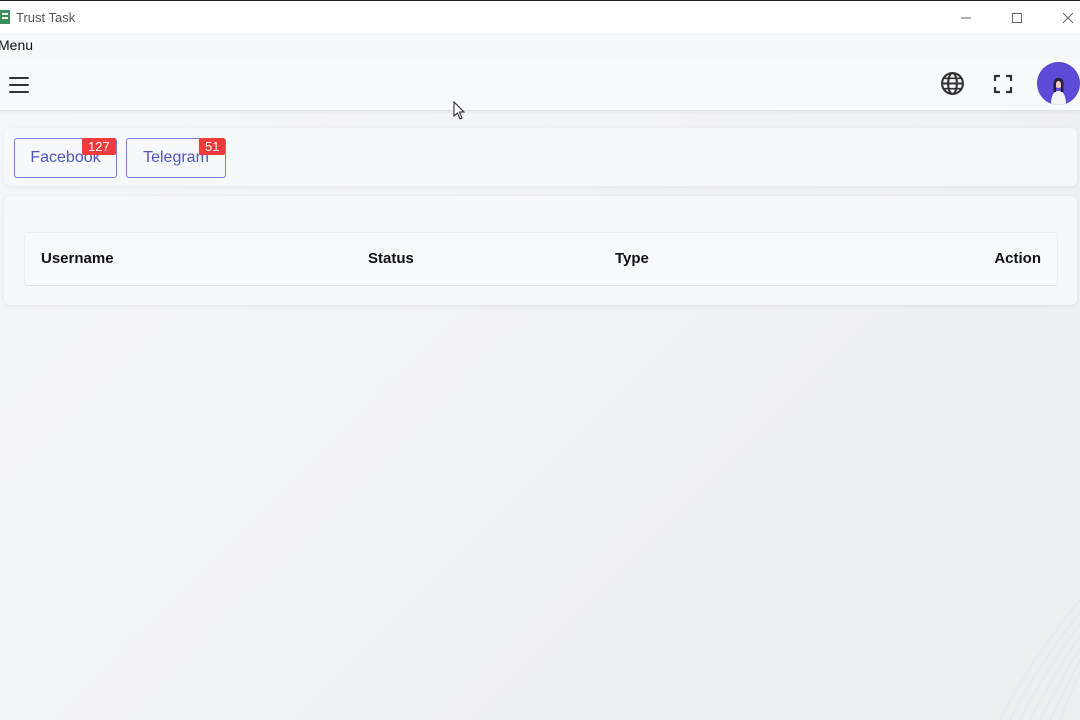 This screenshot has width=1080, height=720. I want to click on close-button, so click(1061, 17).